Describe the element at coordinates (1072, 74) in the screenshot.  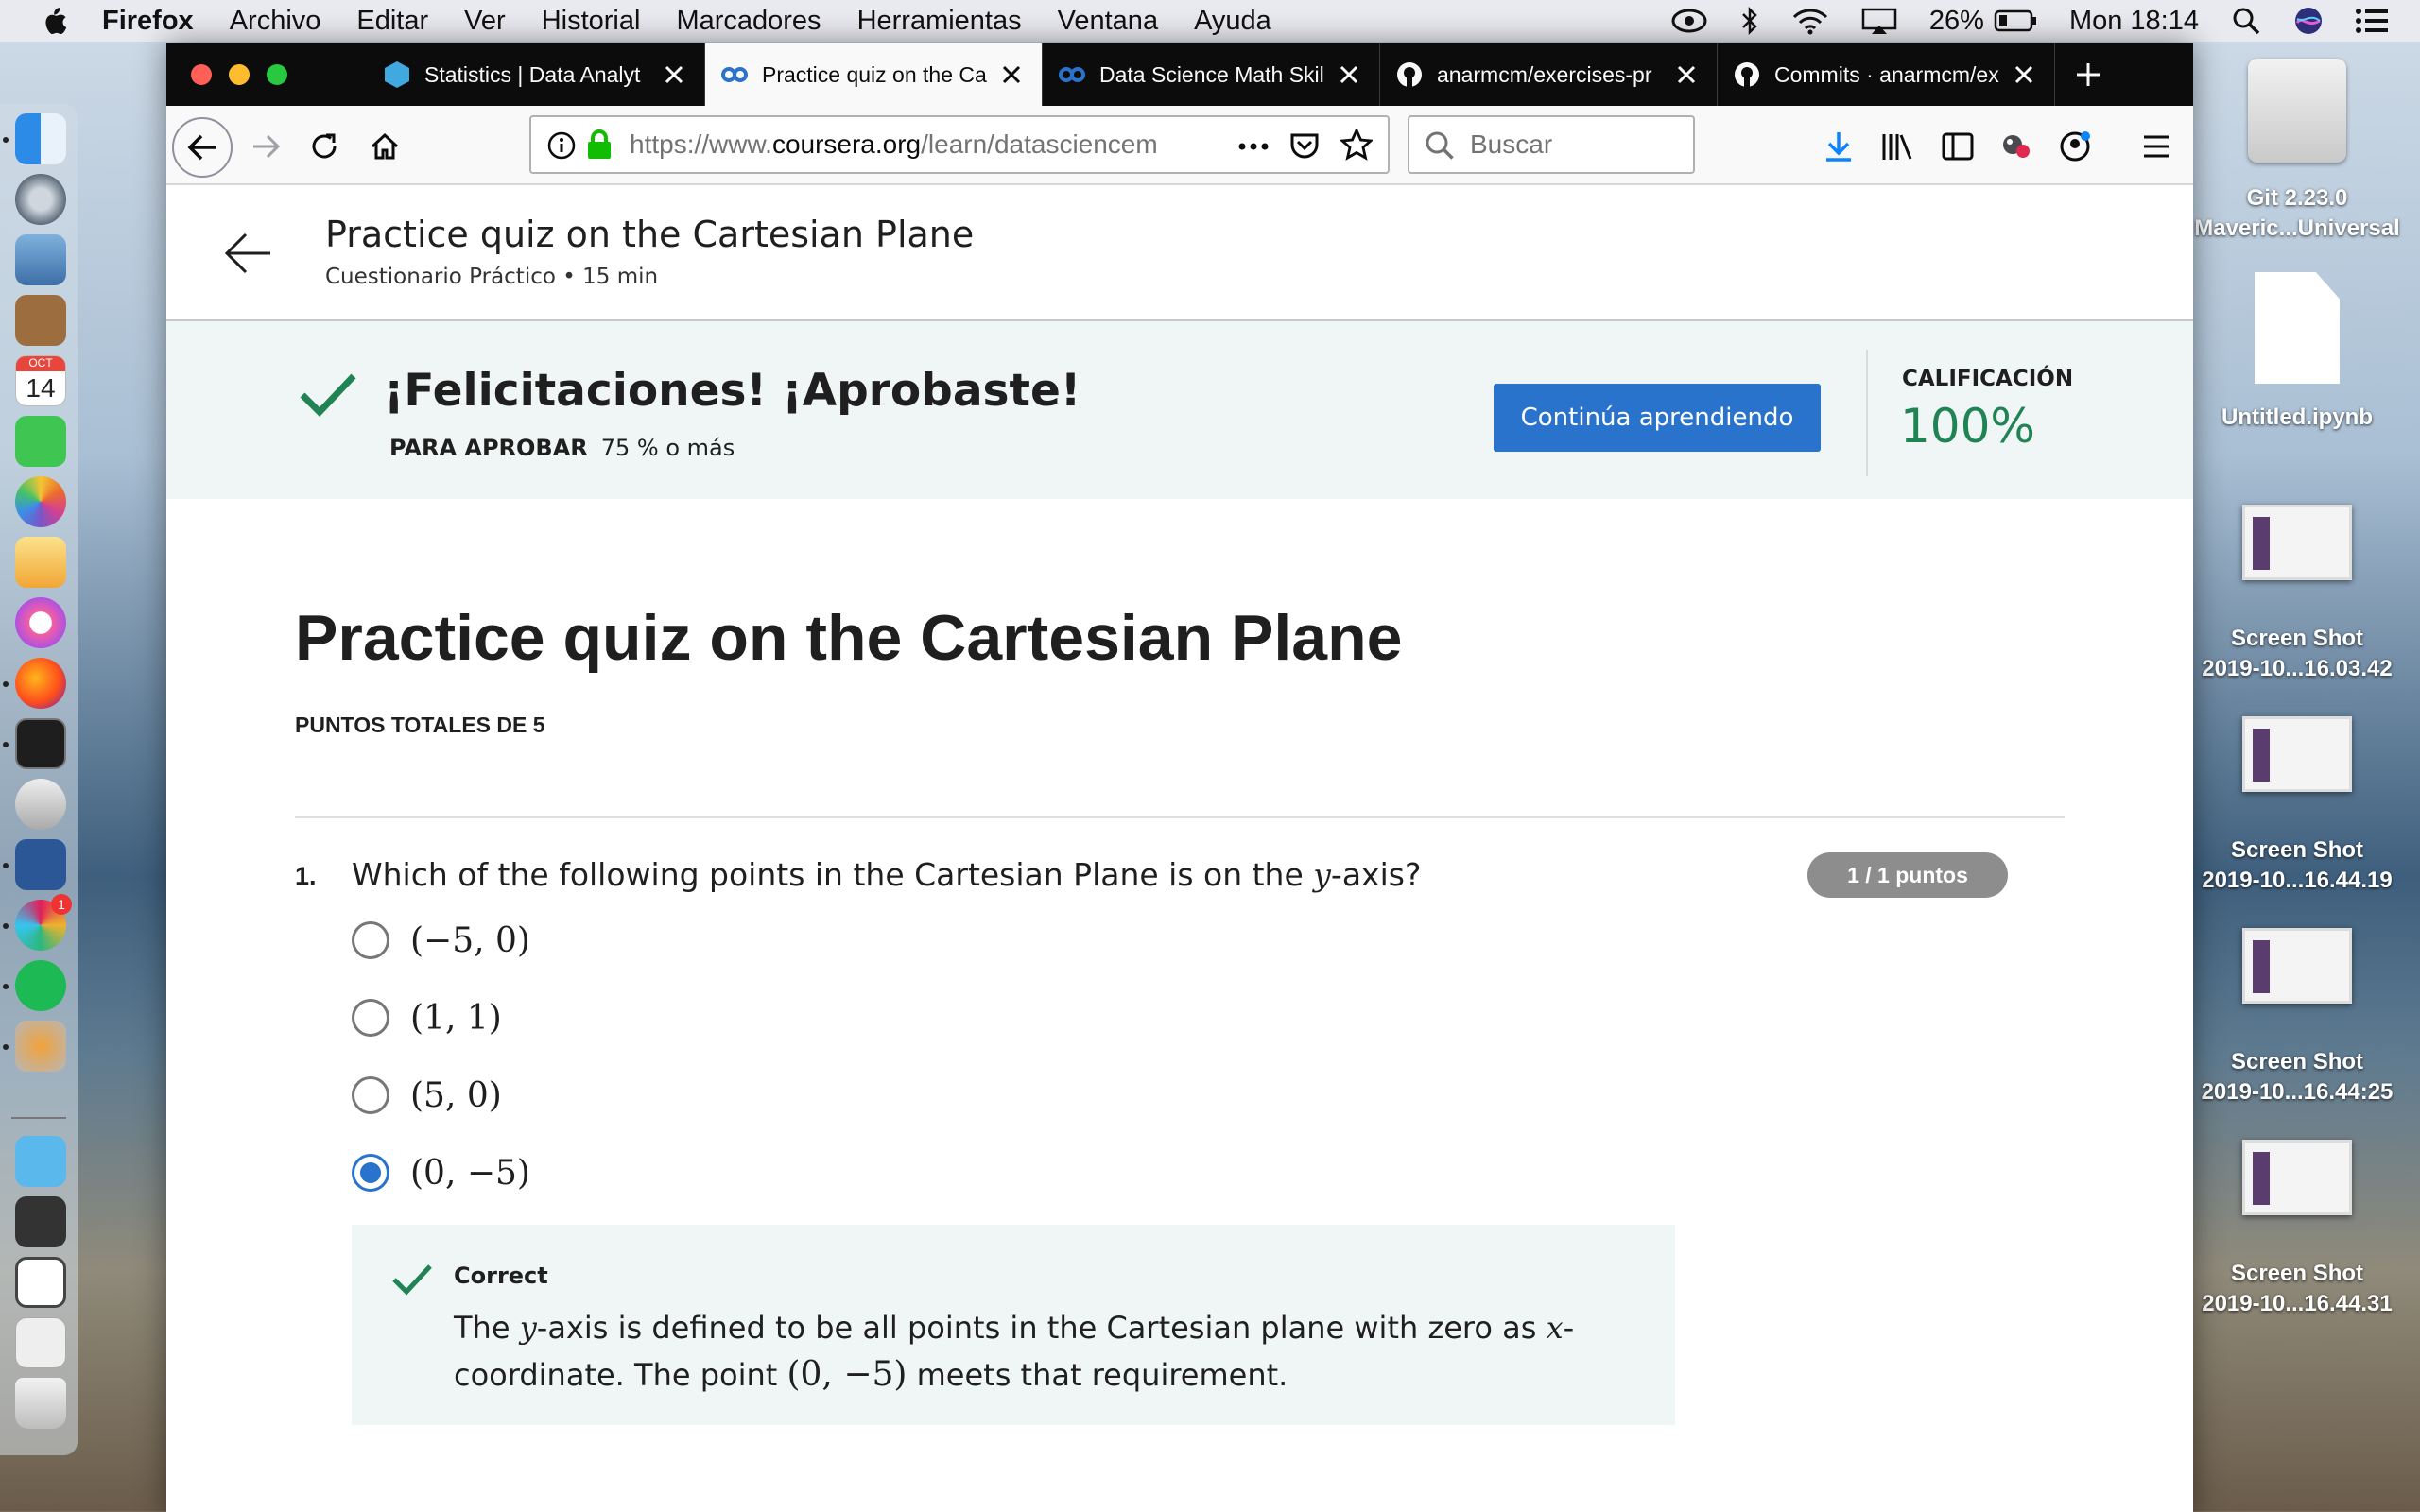
I see `coursera-favicon` at that location.